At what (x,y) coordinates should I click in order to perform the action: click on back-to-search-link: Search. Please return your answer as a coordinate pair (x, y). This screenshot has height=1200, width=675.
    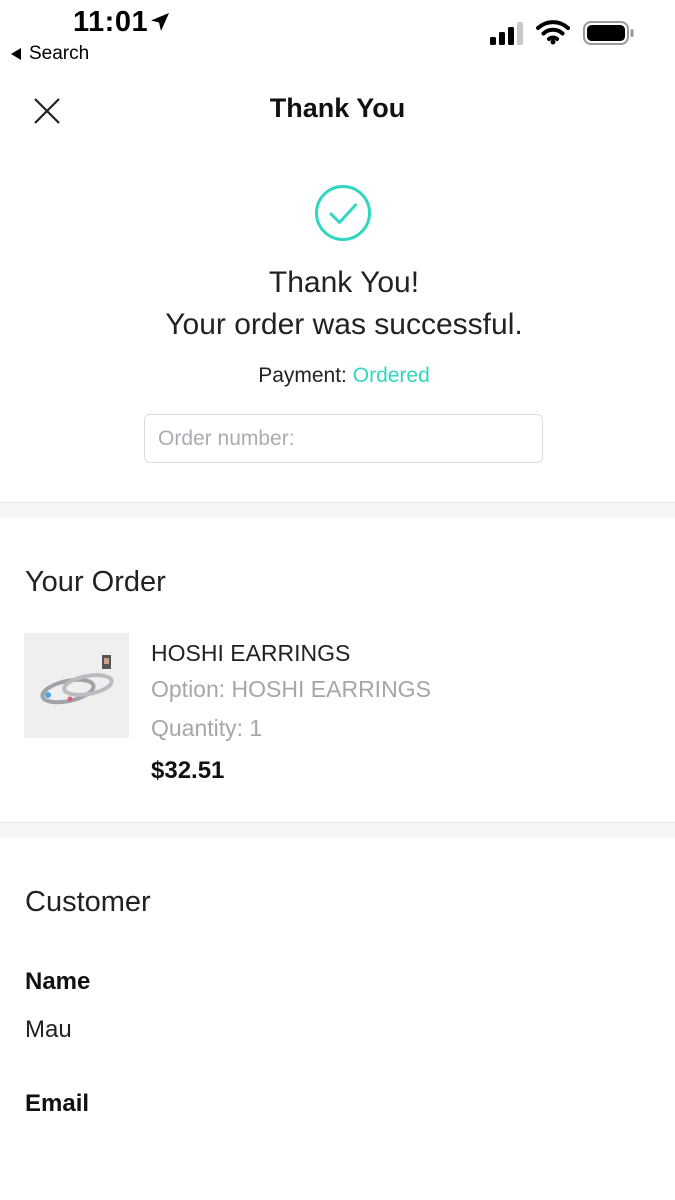
    Looking at the image, I should click on (50, 54).